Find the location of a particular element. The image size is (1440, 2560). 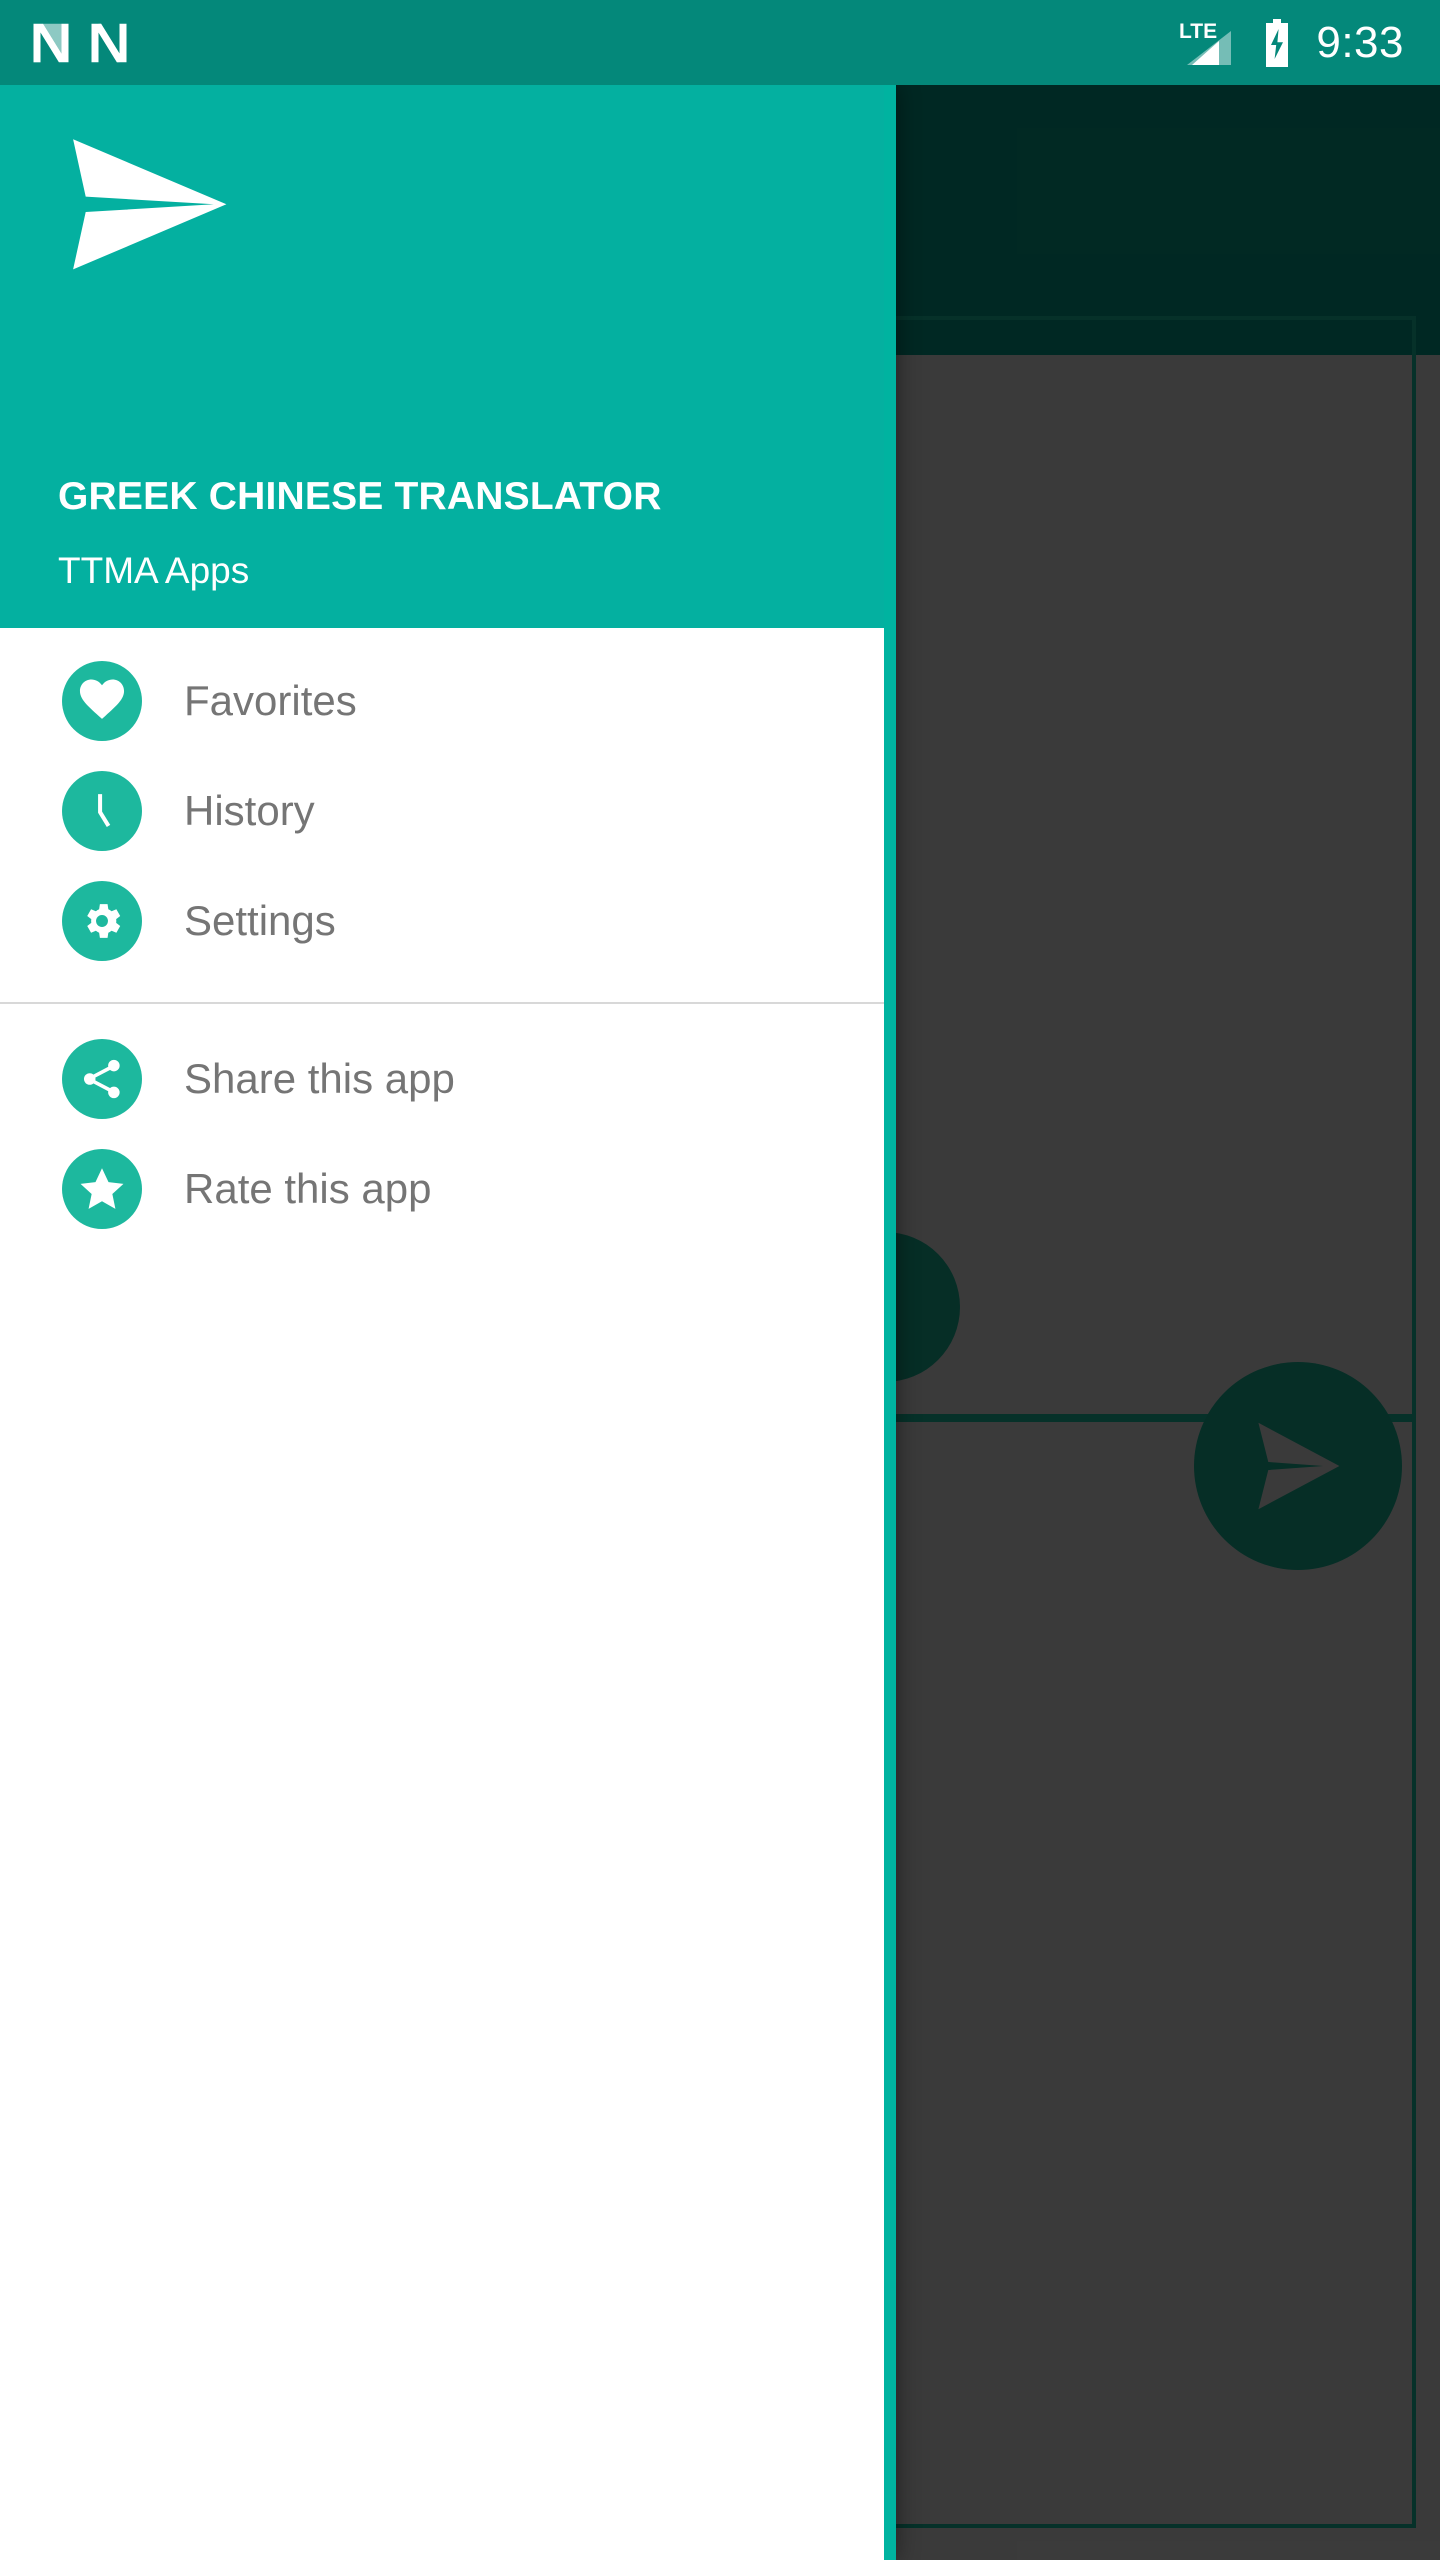

send-plane-logo is located at coordinates (445, 205).